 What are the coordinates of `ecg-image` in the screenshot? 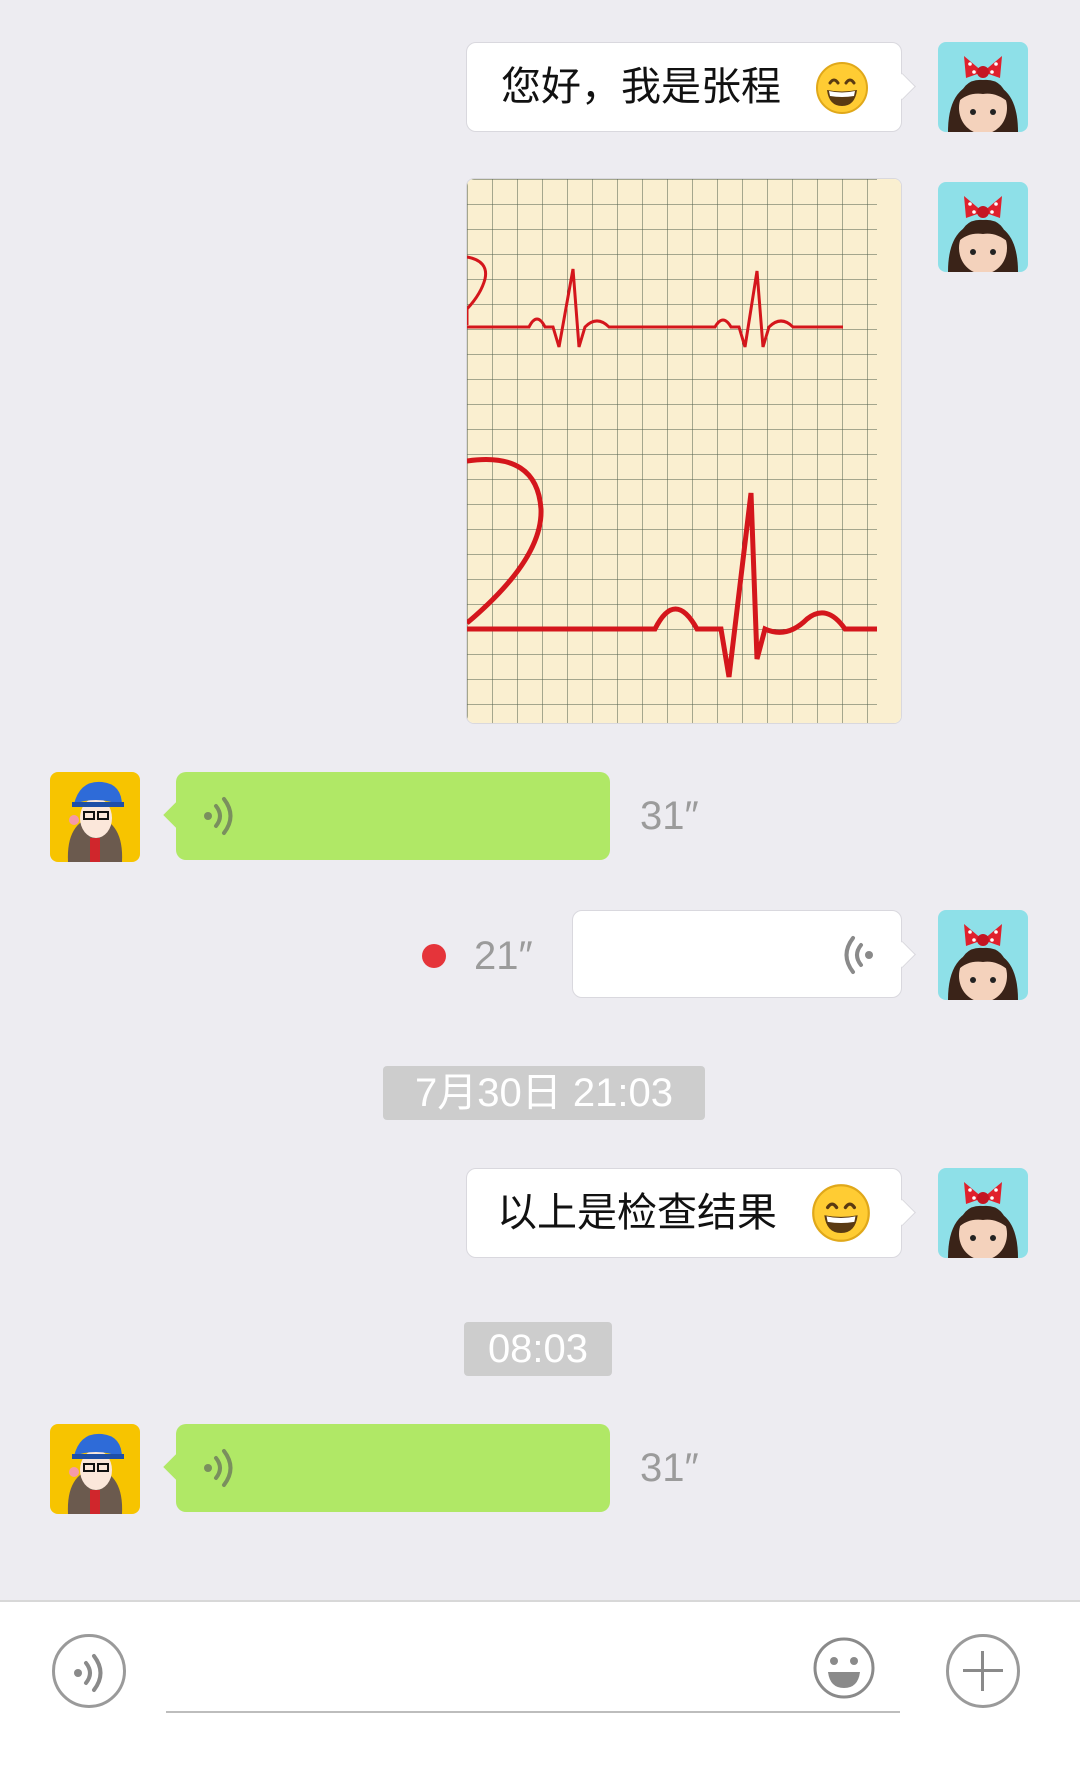 It's located at (684, 451).